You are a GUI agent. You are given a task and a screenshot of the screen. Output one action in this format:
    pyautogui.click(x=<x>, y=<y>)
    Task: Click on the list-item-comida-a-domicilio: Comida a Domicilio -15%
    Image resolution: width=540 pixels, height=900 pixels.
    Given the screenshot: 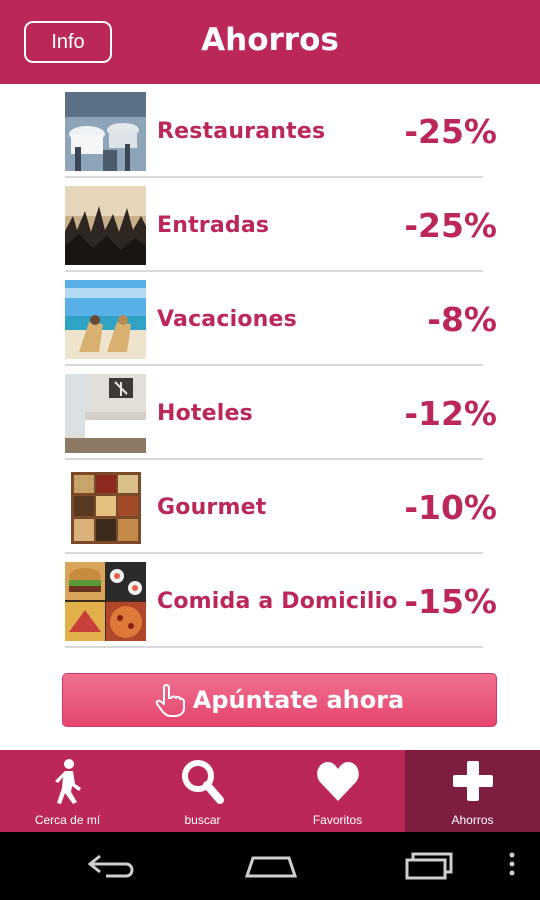 What is the action you would take?
    pyautogui.click(x=270, y=601)
    